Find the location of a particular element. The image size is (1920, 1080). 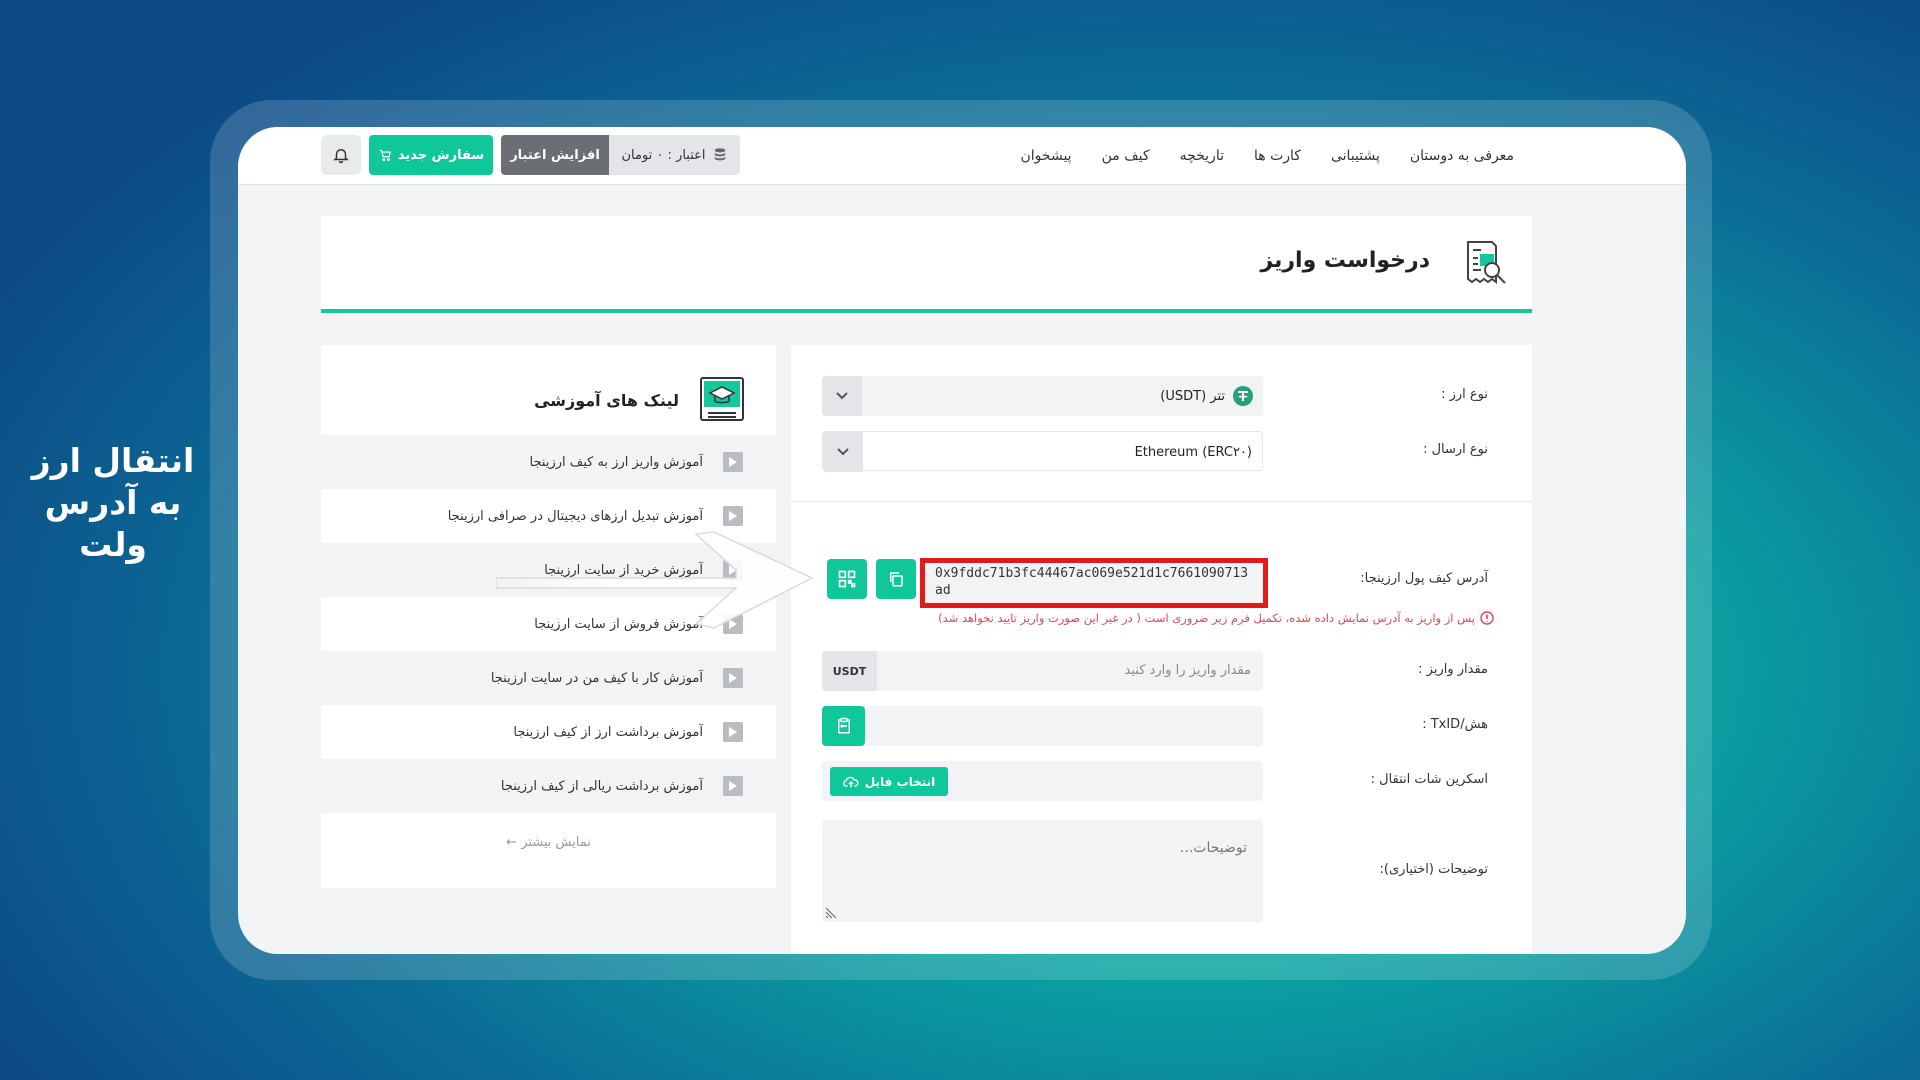

notification-button is located at coordinates (341, 155).